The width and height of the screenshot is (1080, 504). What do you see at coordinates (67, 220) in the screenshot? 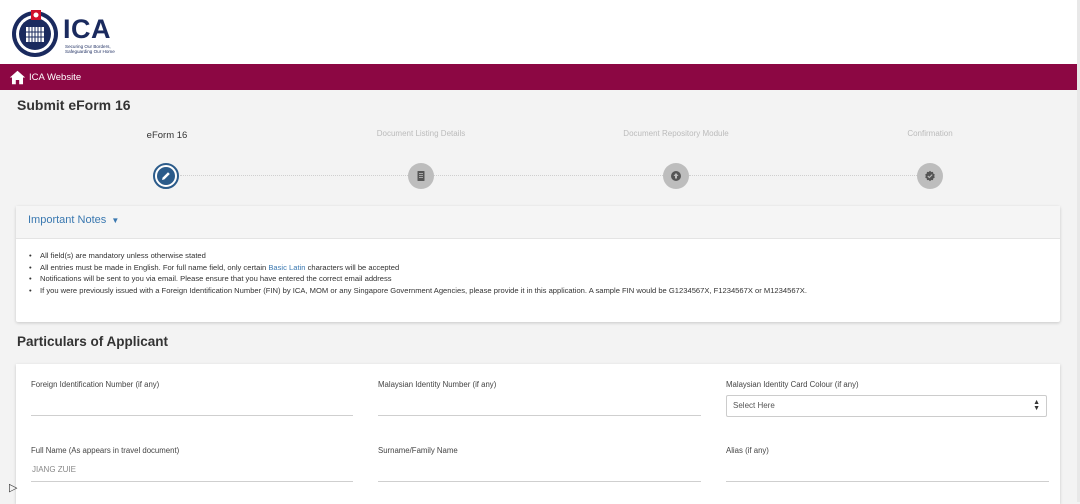
I see `important-notes-title: Important Notes` at bounding box center [67, 220].